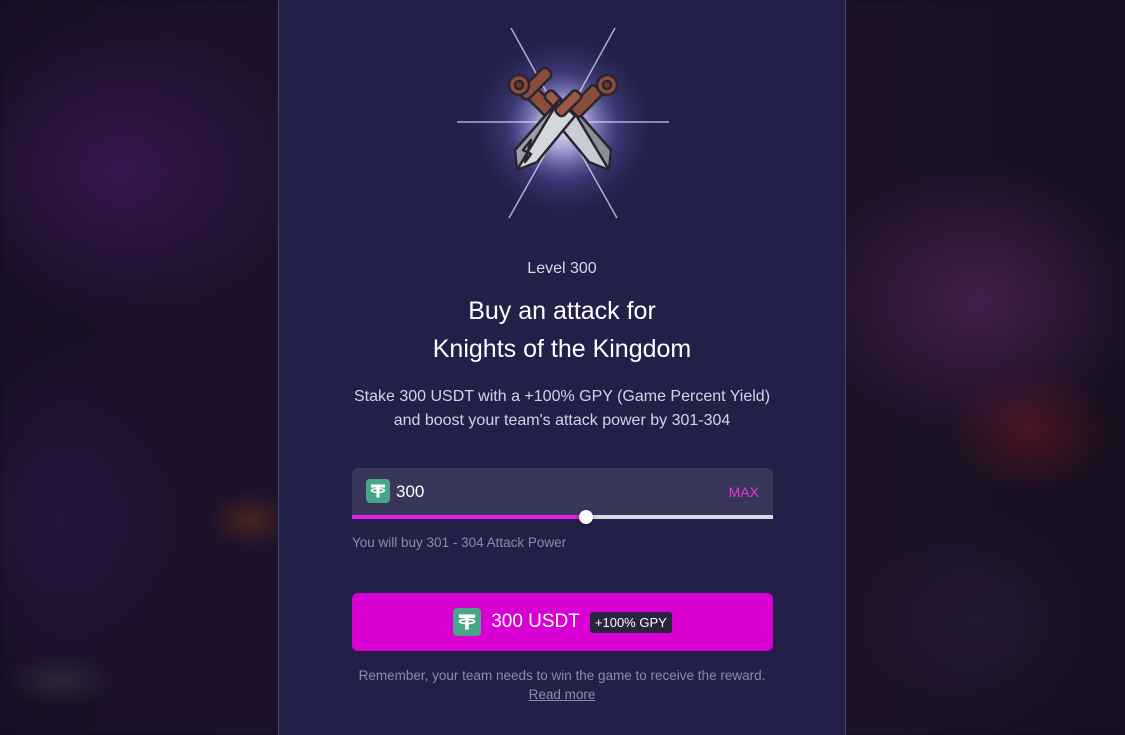 The width and height of the screenshot is (1125, 735). I want to click on title-line-1: Buy an attack for, so click(562, 311).